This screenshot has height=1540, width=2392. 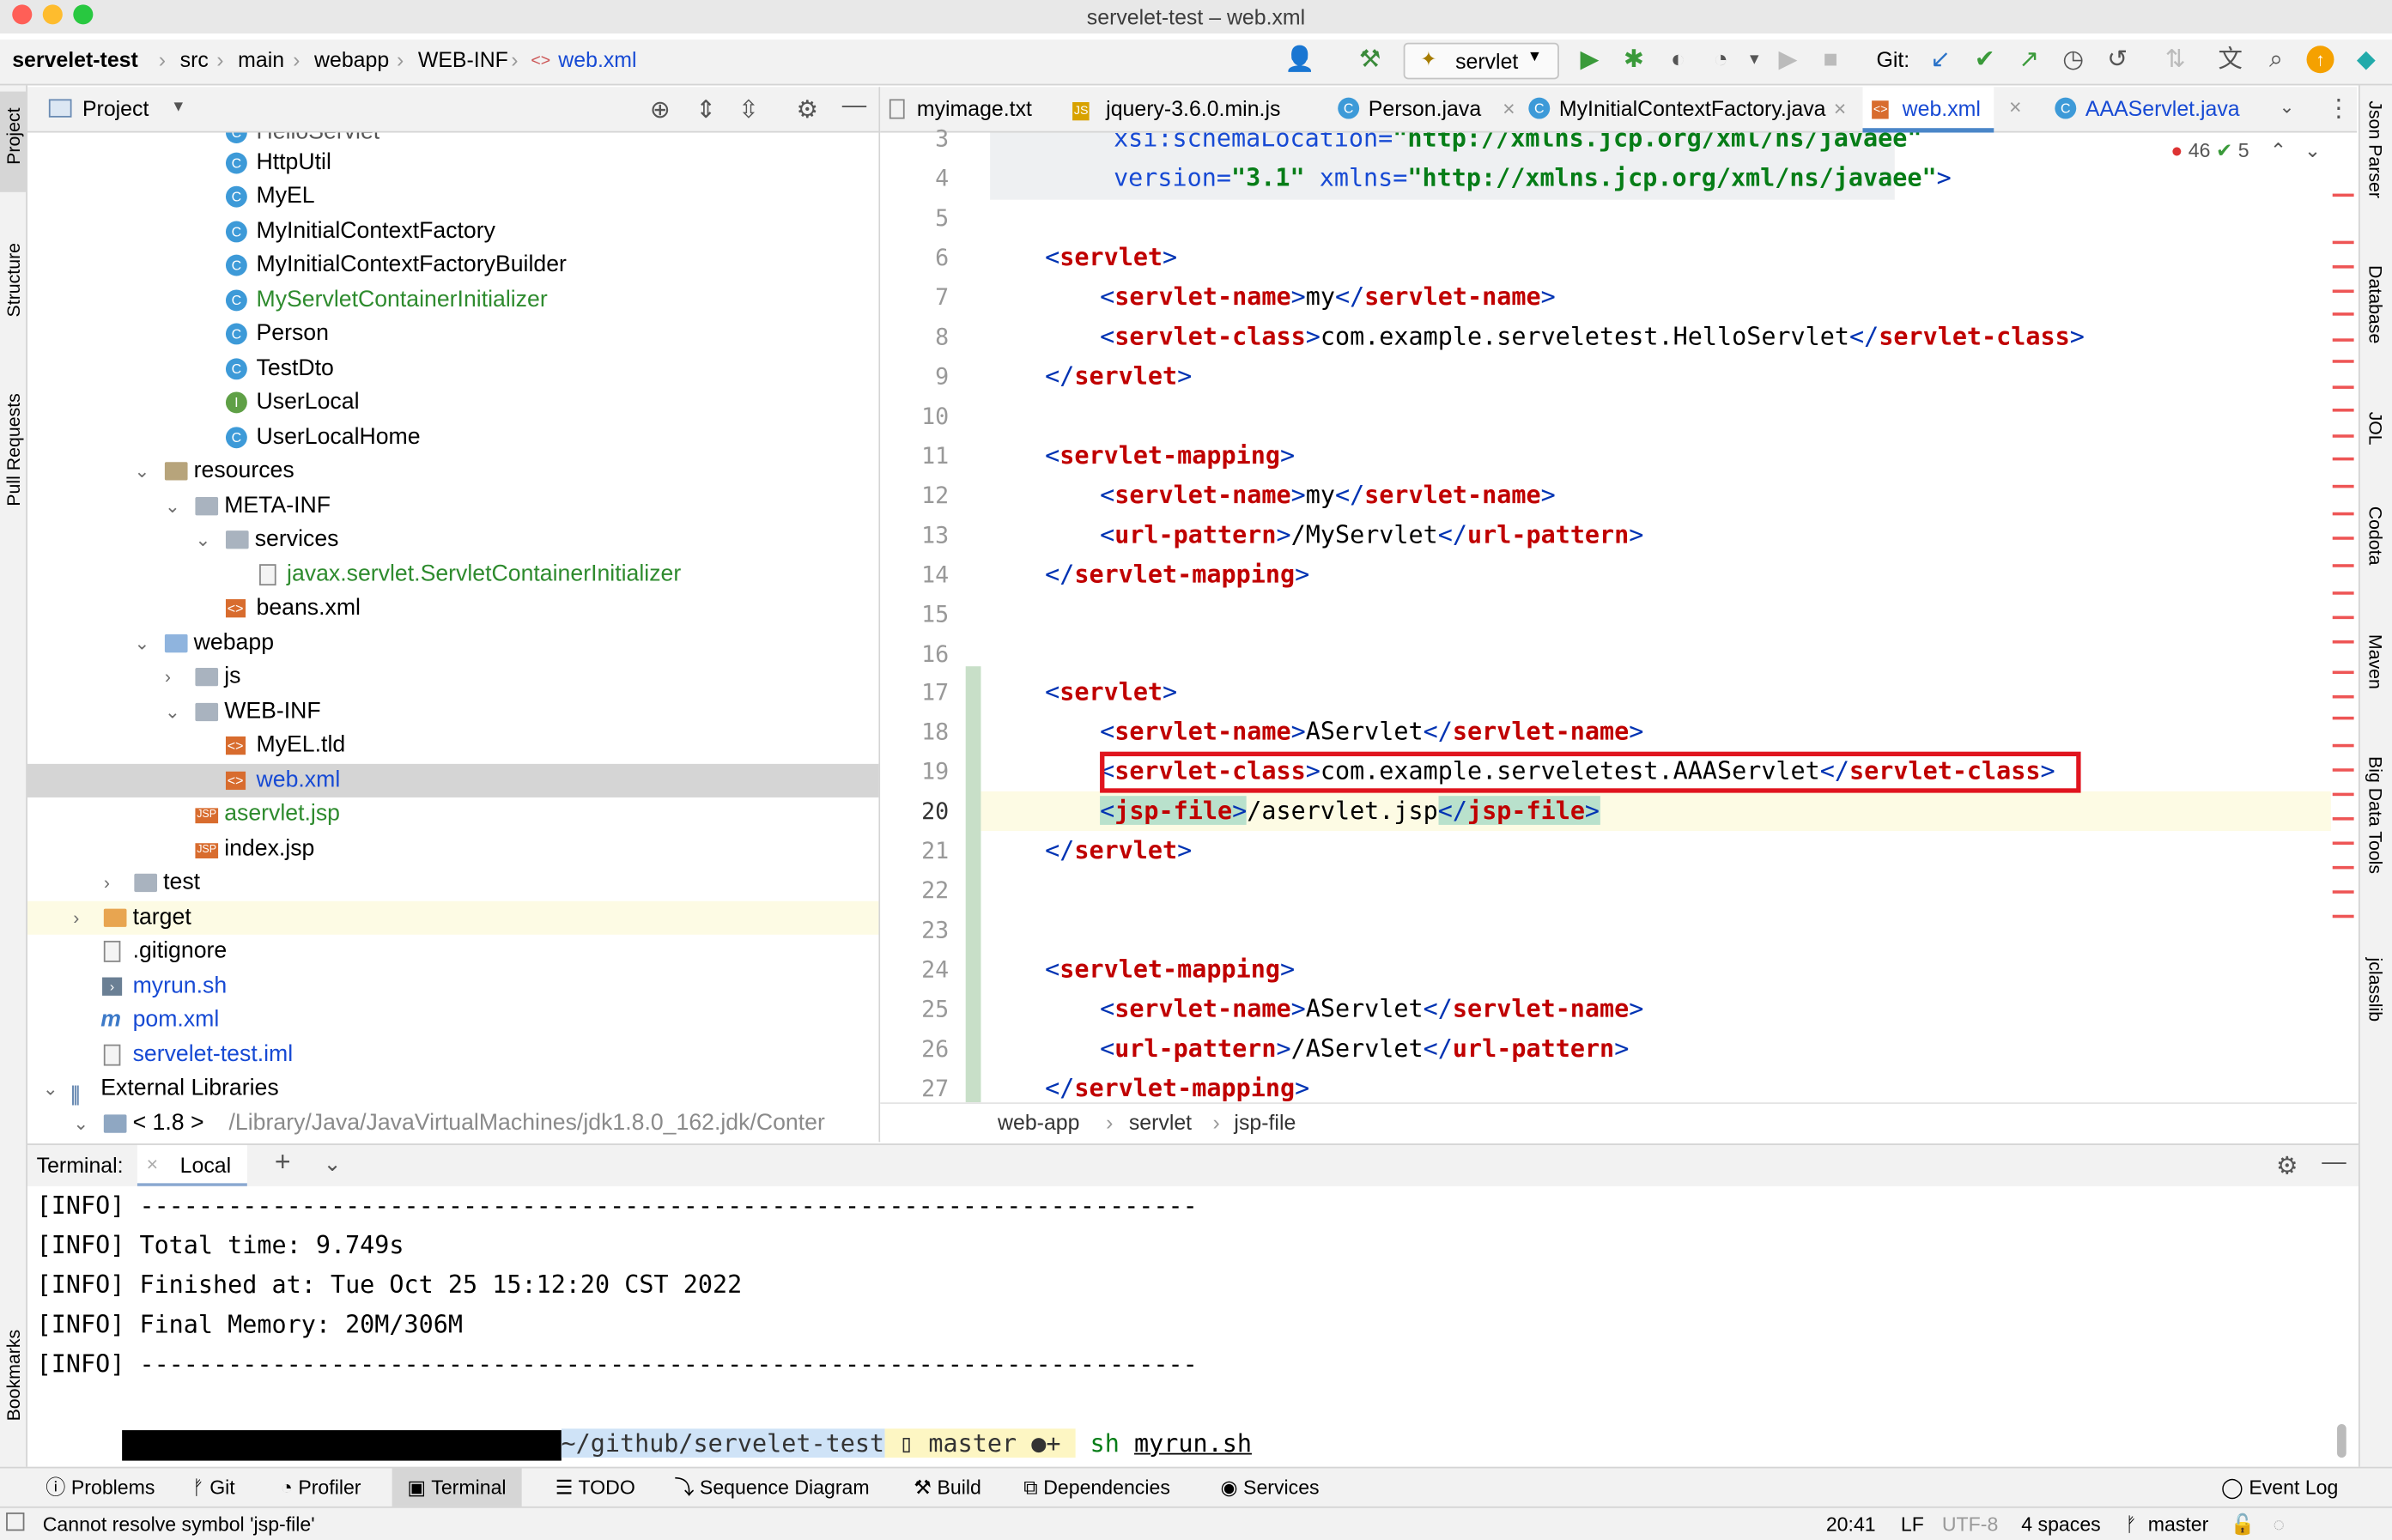 I want to click on line-separator: LF, so click(x=1912, y=1524).